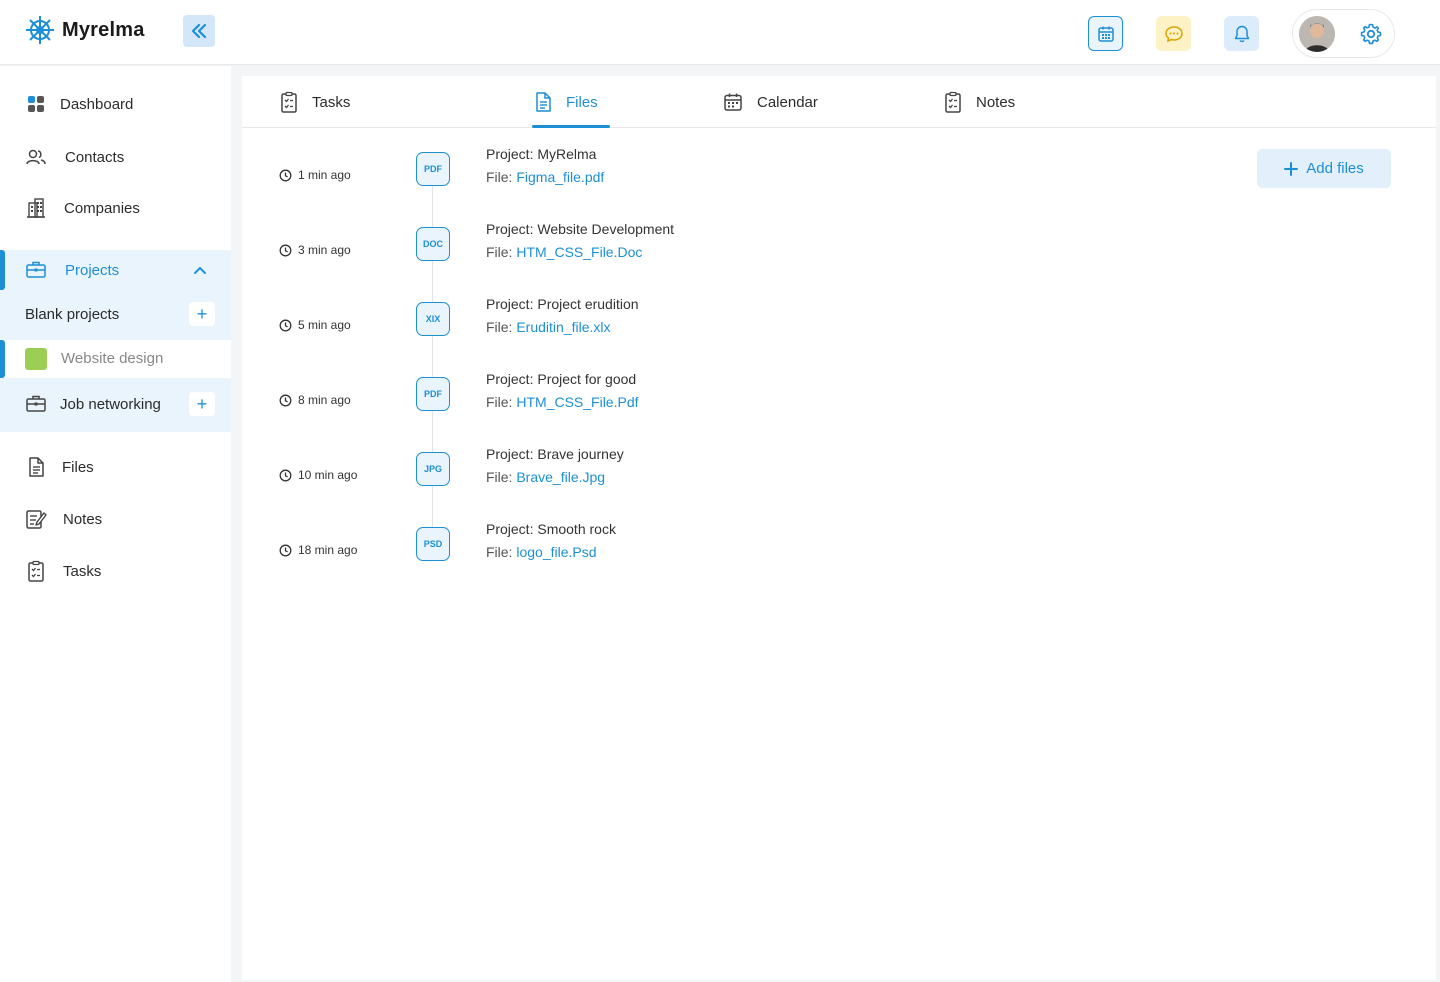  I want to click on avatar, so click(1317, 34).